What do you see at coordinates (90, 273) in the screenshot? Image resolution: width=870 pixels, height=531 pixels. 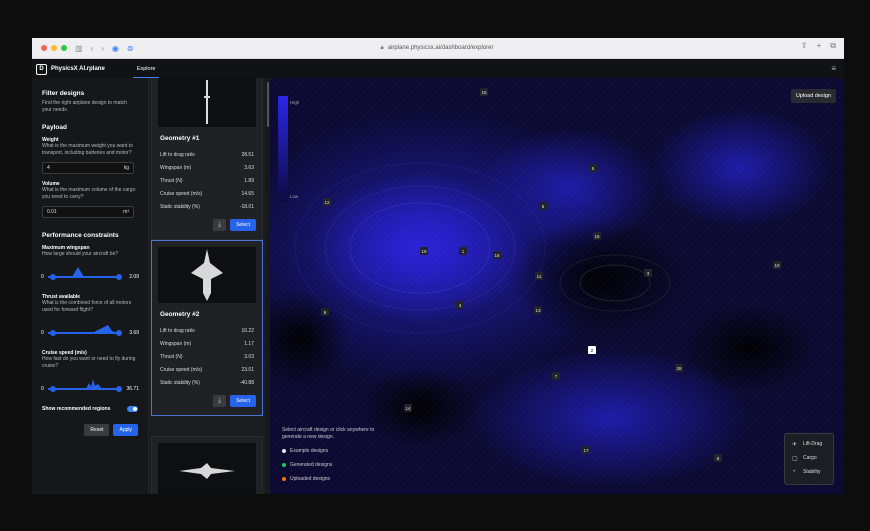 I see `wingspan-slider: 0 2.09` at bounding box center [90, 273].